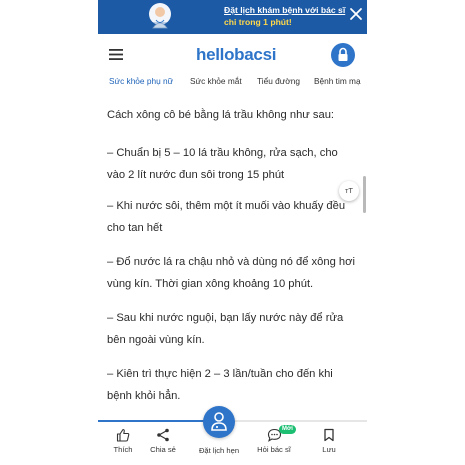  Describe the element at coordinates (123, 435) in the screenshot. I see `thumbs-up-icon` at that location.